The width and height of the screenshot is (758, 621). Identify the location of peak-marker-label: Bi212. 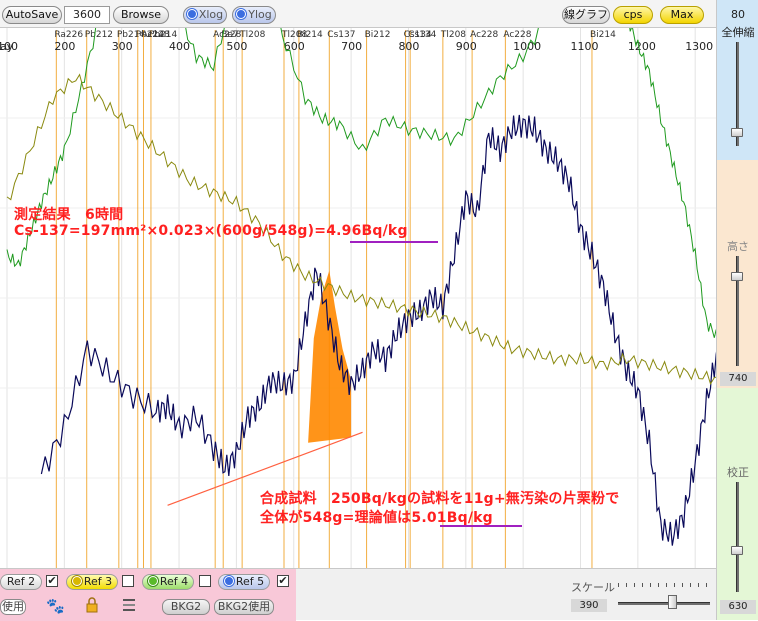
(378, 35).